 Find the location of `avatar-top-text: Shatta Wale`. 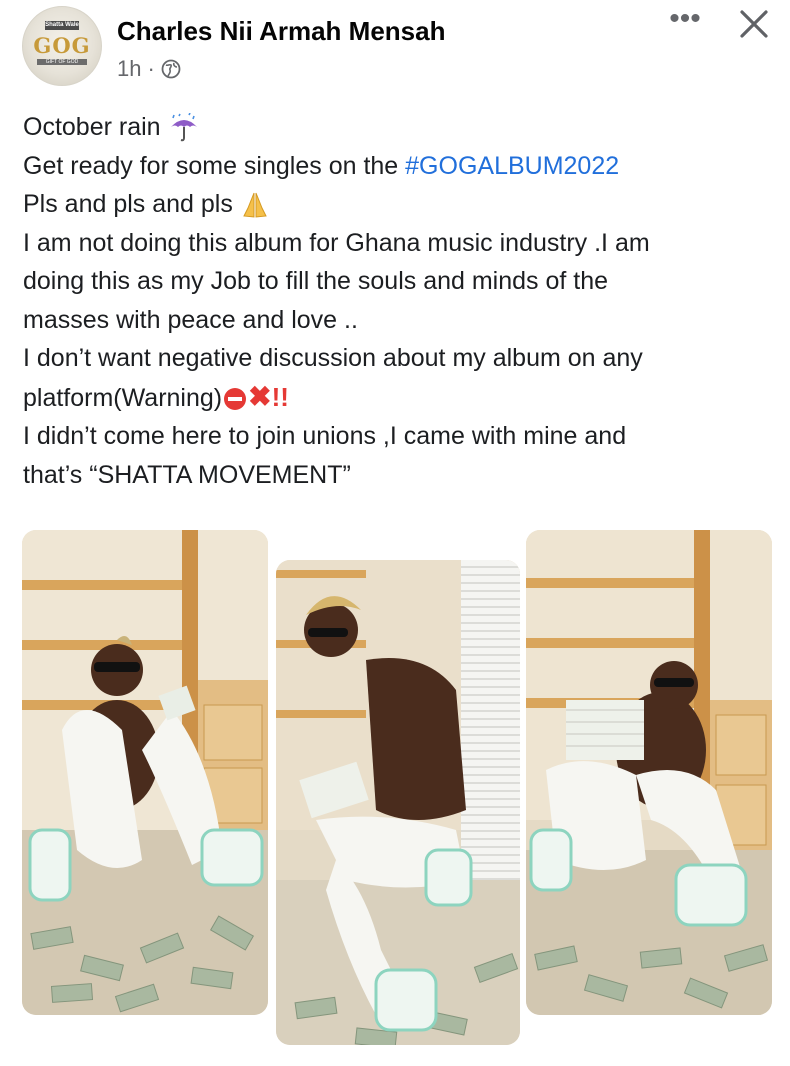

avatar-top-text: Shatta Wale is located at coordinates (62, 25).